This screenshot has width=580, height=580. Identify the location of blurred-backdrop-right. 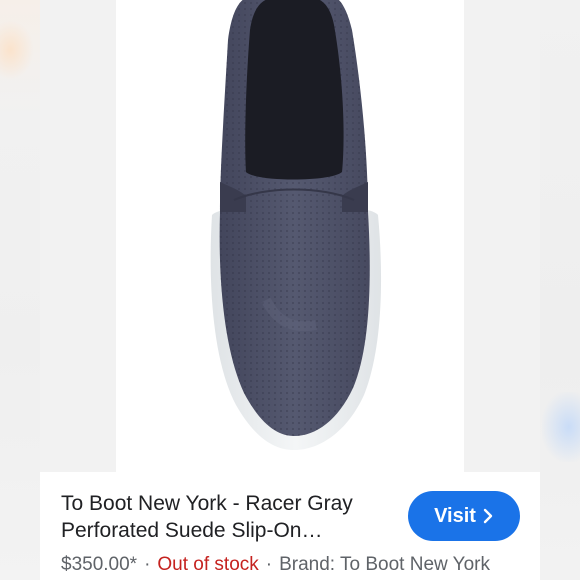
(560, 290).